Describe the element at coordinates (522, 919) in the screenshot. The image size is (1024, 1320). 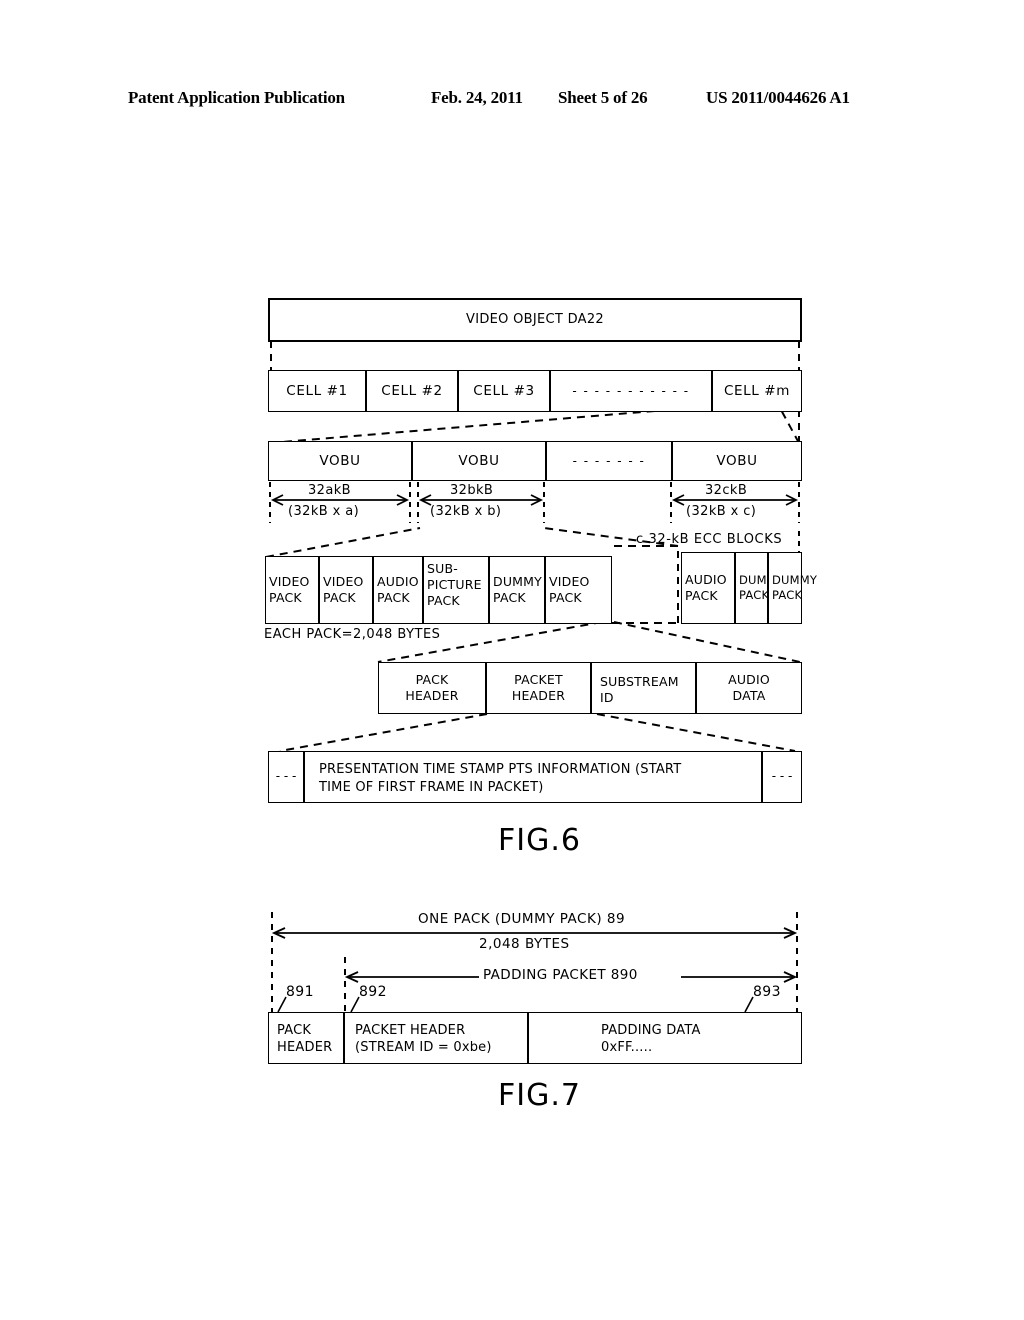
I see `one-pack-label: ONE PACK (DUMMY PACK) 89` at that location.